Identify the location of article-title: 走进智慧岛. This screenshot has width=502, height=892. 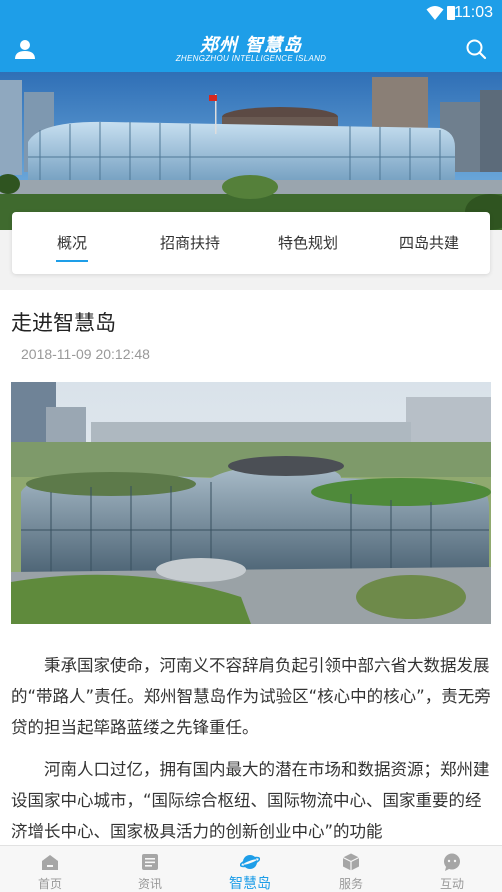
(63, 323).